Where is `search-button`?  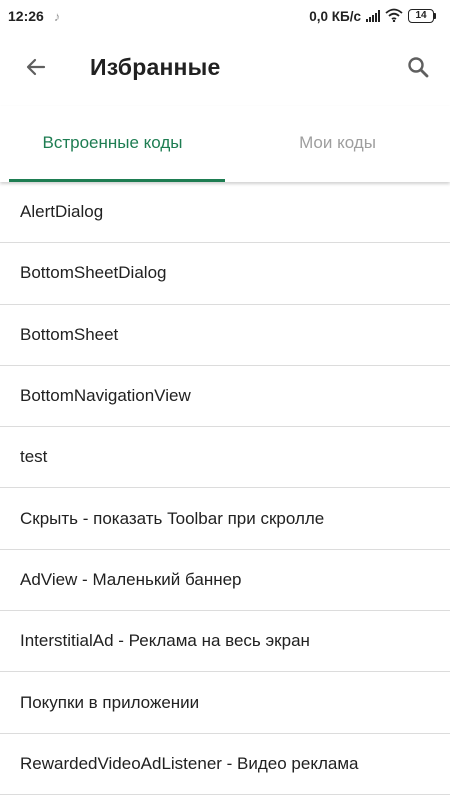
search-button is located at coordinates (418, 67).